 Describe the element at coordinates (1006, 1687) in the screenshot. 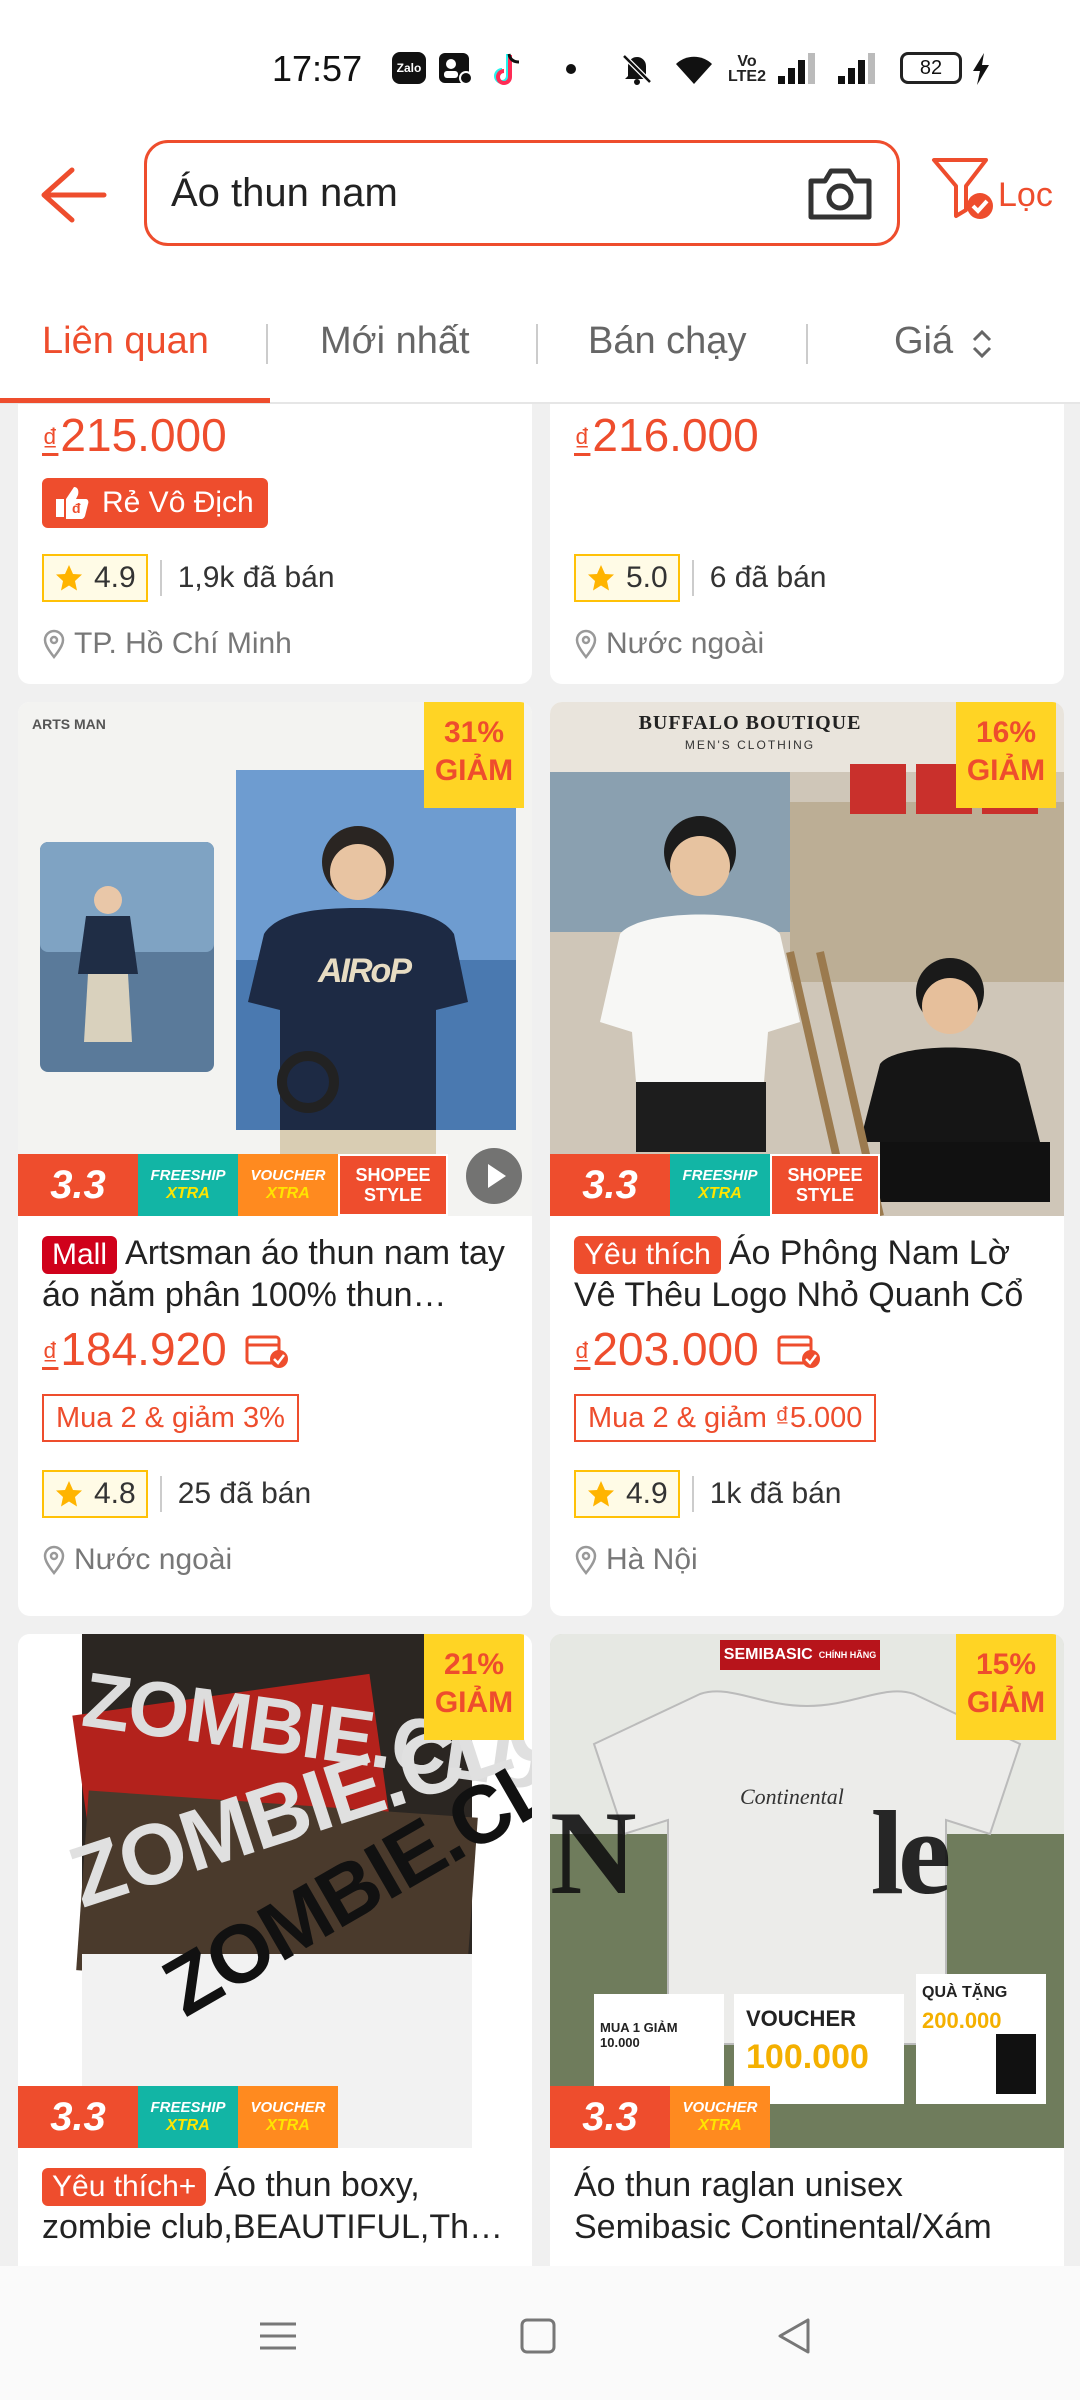

I see `discount-badge: 15% GIẢM` at that location.